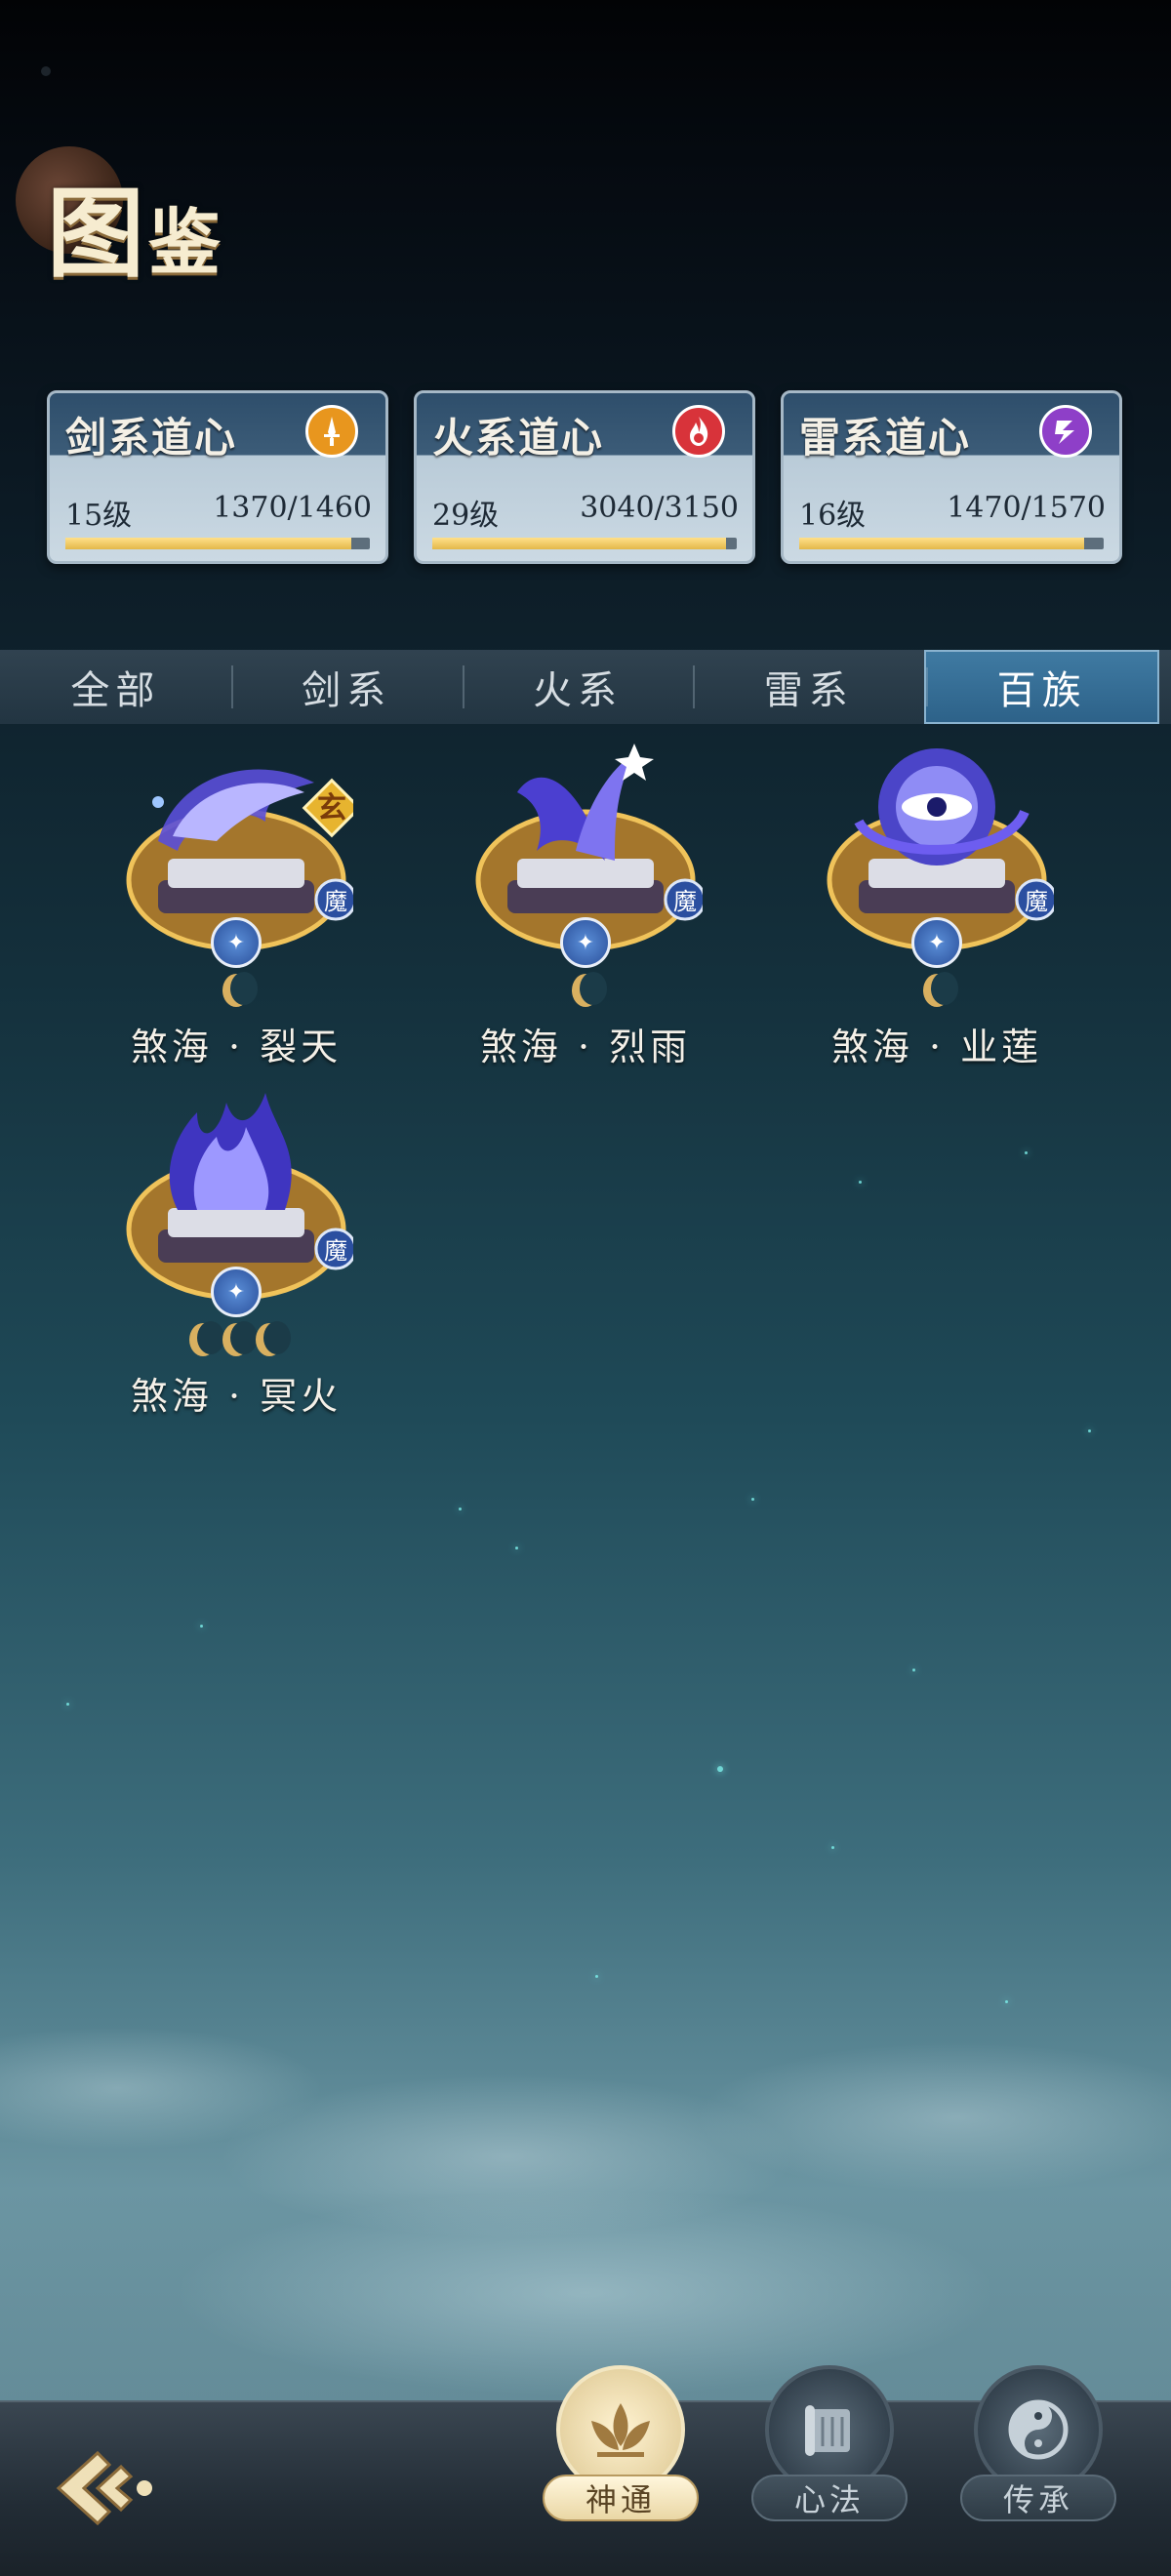  I want to click on item-name: 煞海 · 业莲, so click(936, 1047).